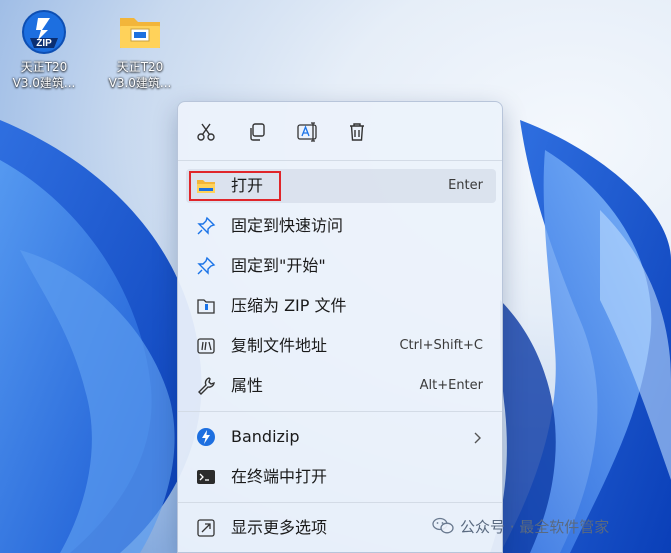 The height and width of the screenshot is (553, 671). I want to click on cut-button, so click(206, 132).